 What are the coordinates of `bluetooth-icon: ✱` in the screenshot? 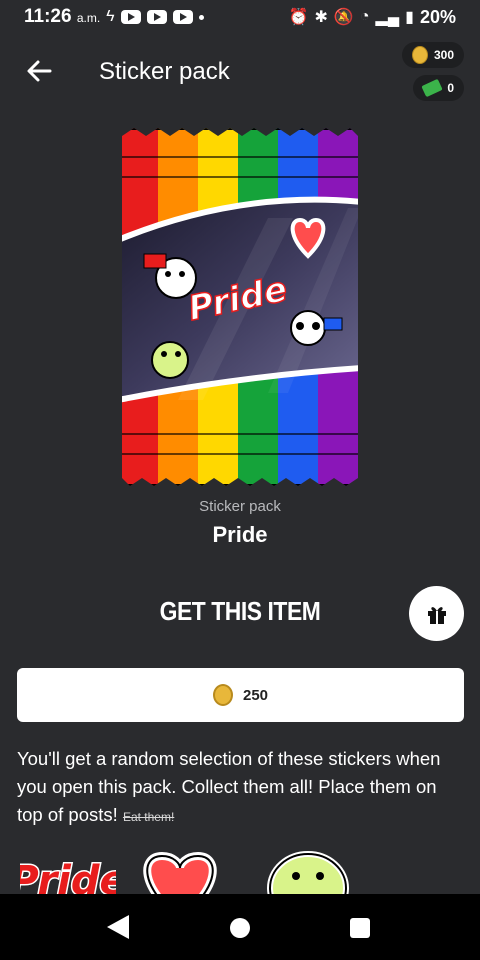 It's located at (321, 17).